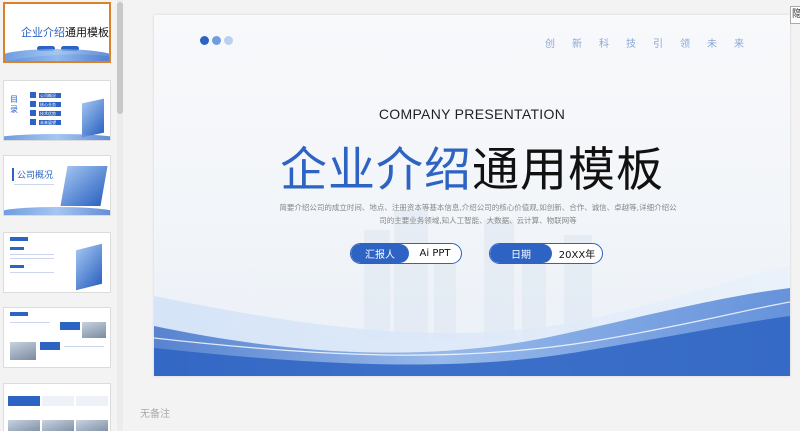  What do you see at coordinates (155, 412) in the screenshot?
I see `notes-placeholder: 无备注` at bounding box center [155, 412].